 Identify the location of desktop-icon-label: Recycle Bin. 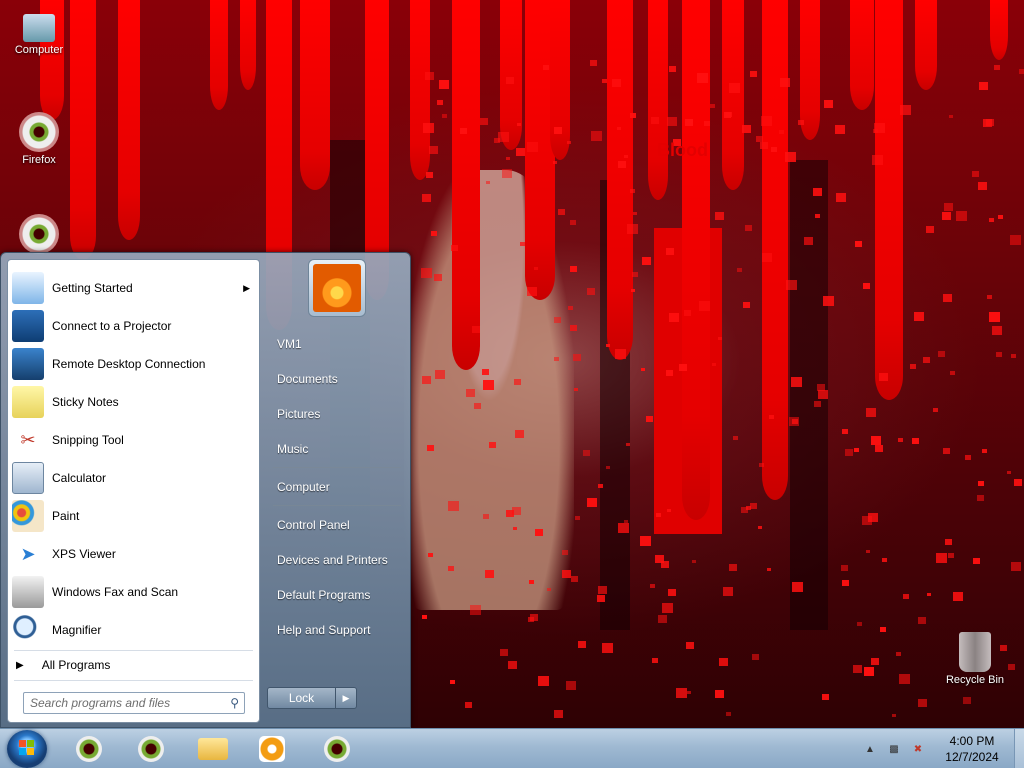
(975, 680).